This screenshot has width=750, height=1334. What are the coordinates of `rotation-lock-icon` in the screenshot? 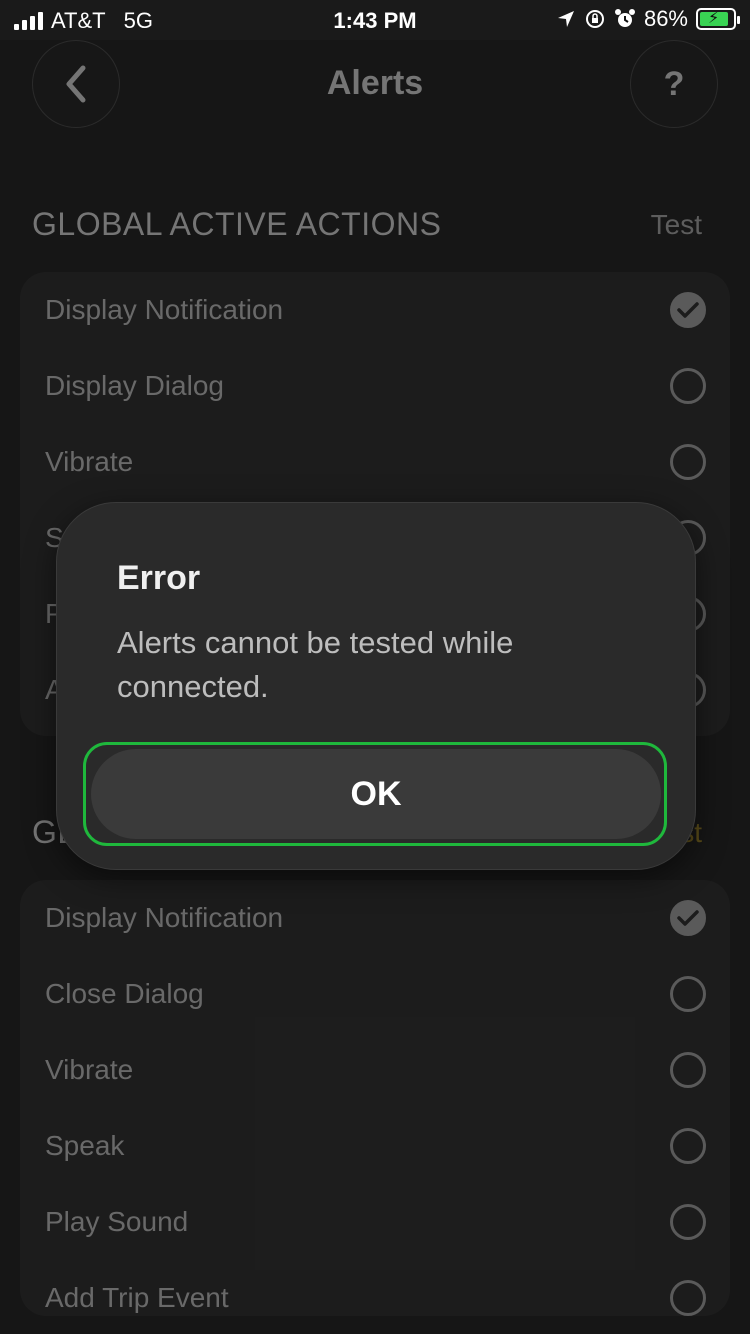 It's located at (594, 19).